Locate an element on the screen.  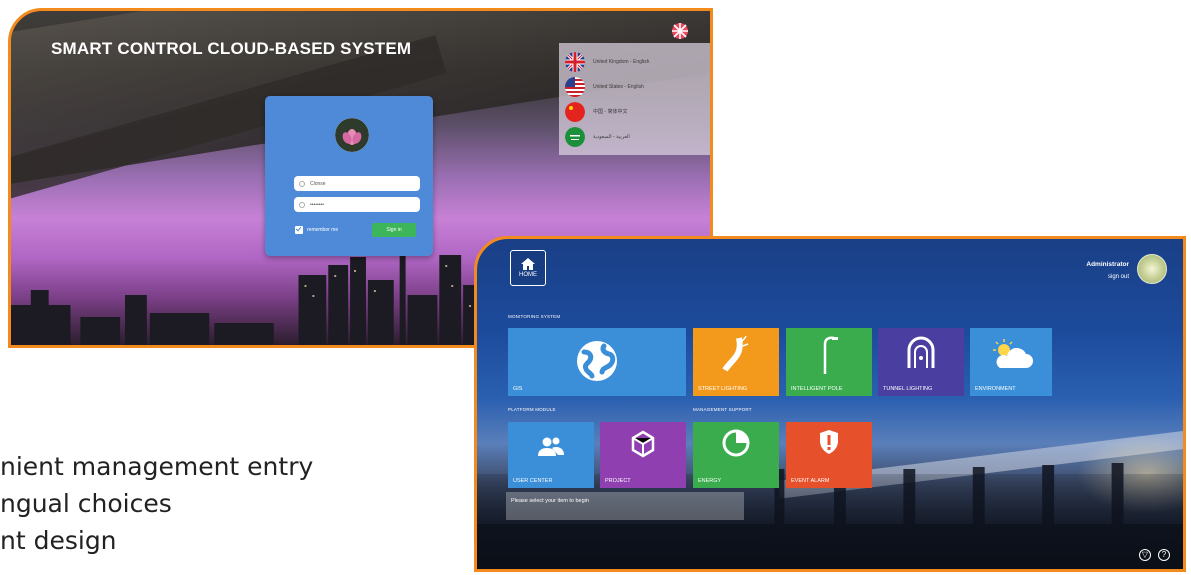
tile-label: INTELLIGENT POLE is located at coordinates (817, 389).